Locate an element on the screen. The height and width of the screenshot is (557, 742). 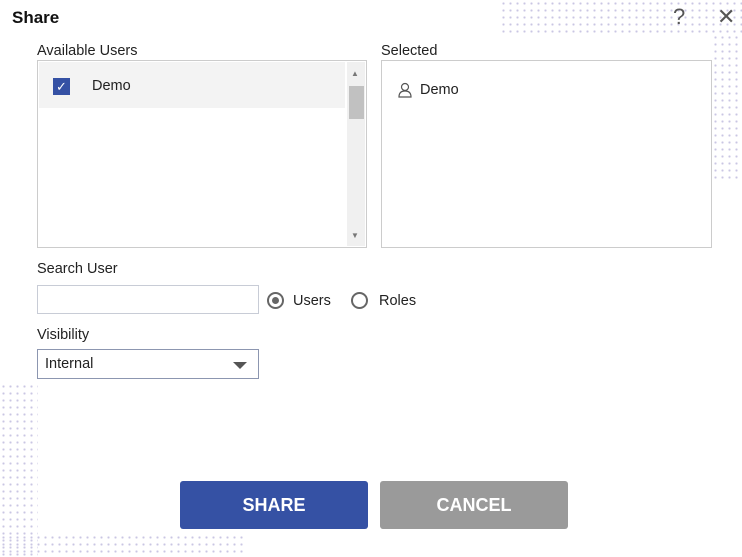
scrollbar: ▲ ▼ is located at coordinates (356, 154).